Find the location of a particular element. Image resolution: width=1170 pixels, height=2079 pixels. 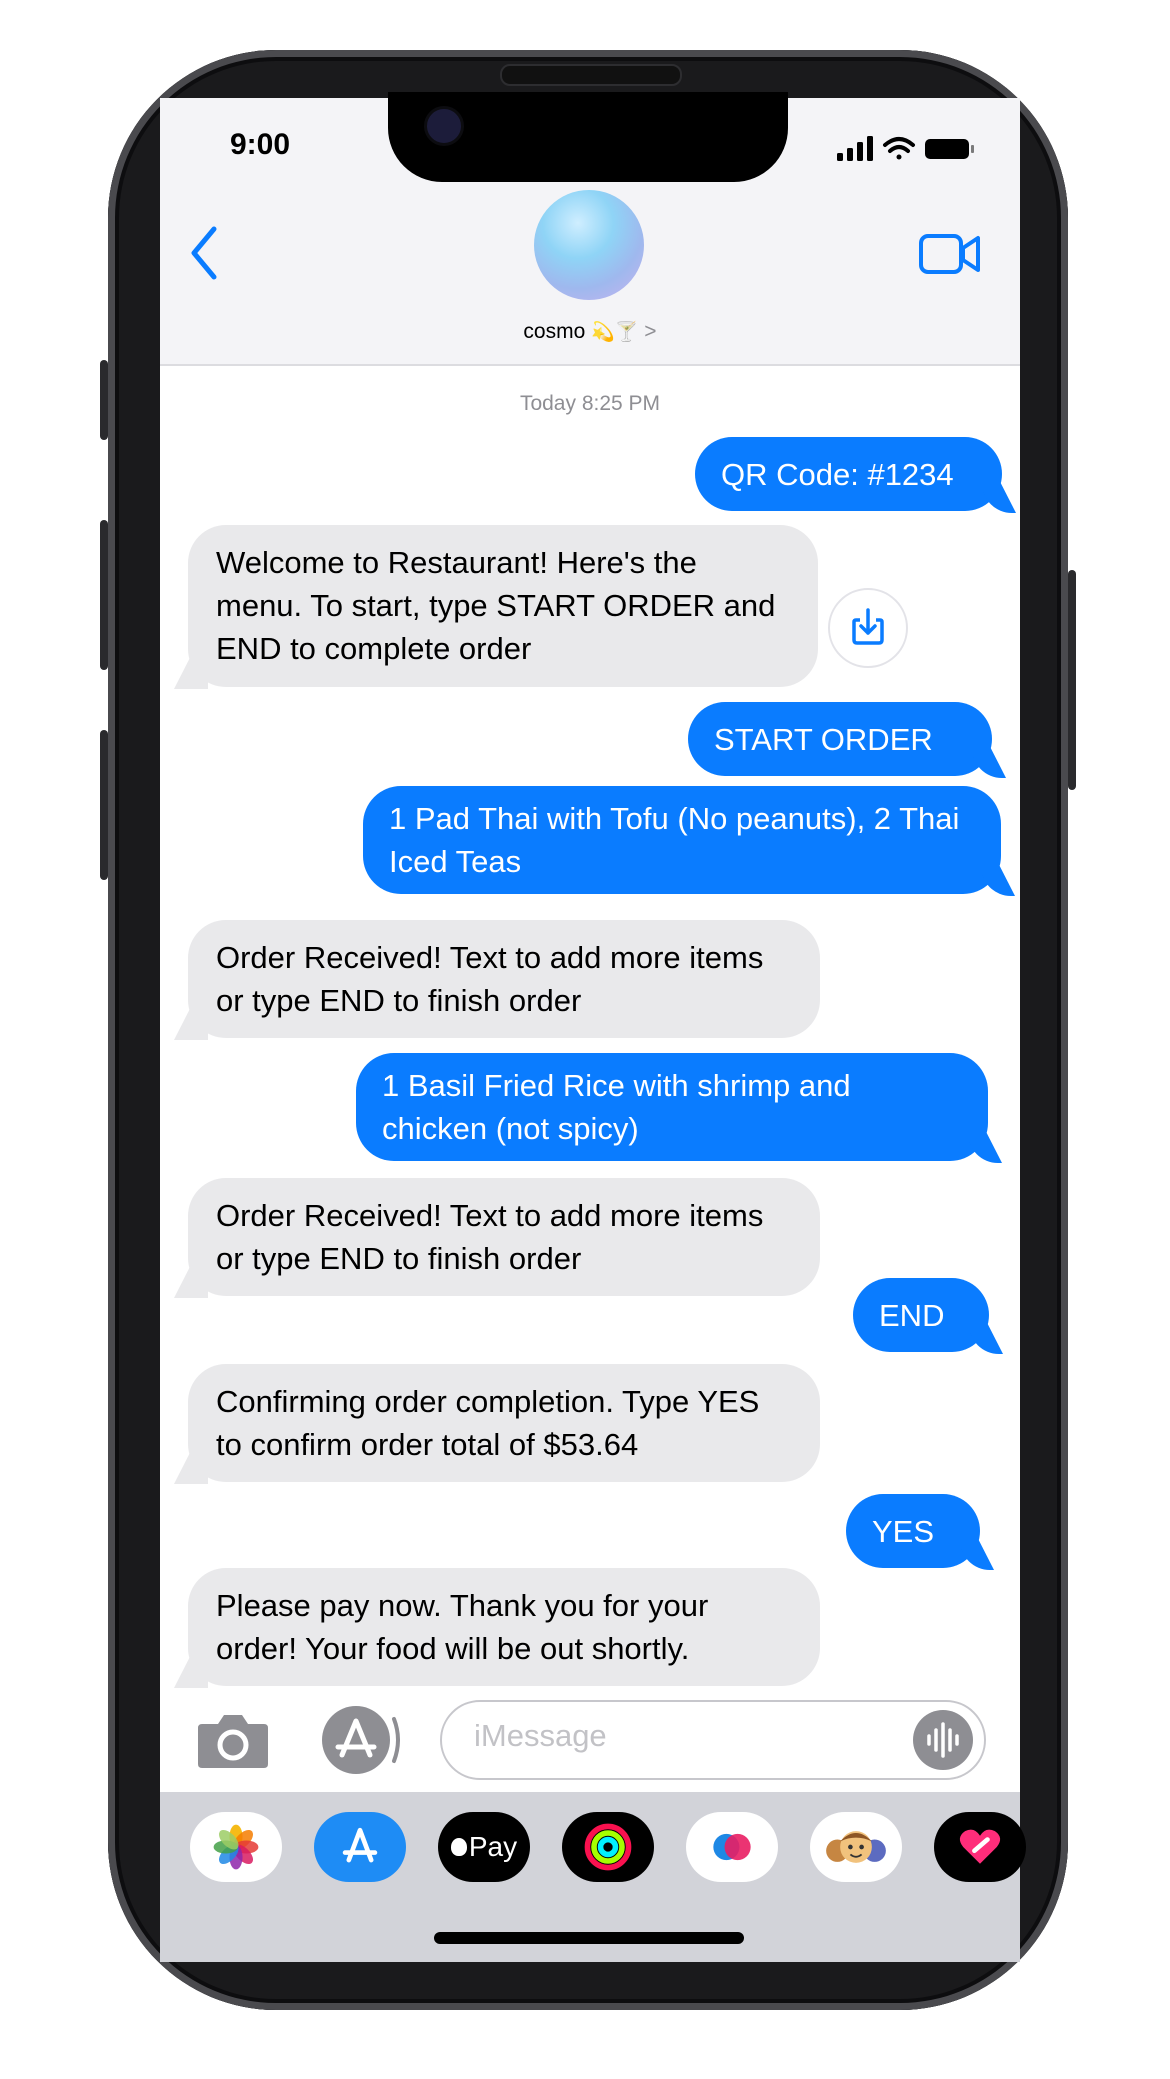

app-store-glyph-icon is located at coordinates (360, 1845).